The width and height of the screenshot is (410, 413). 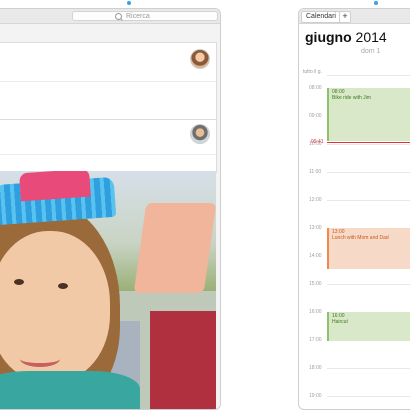 I want to click on month-title: giugno 2014, so click(x=346, y=37).